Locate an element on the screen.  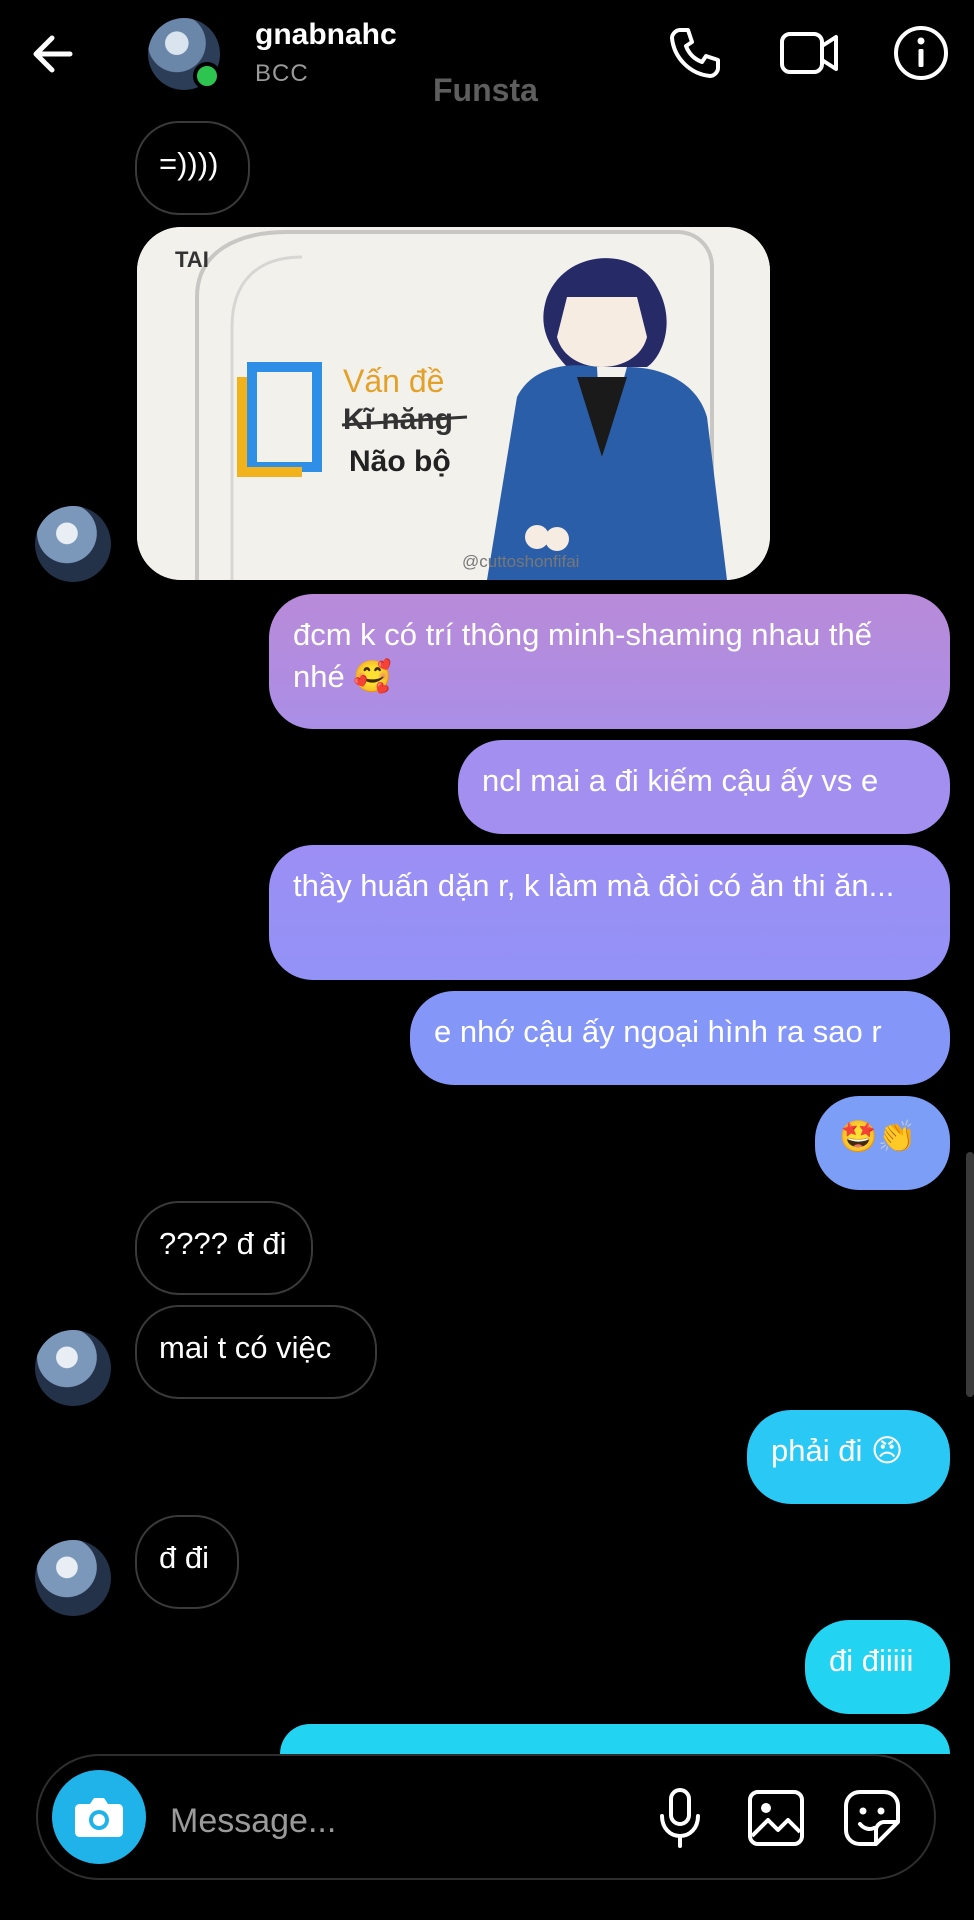
voice-message-button is located at coordinates (680, 1818).